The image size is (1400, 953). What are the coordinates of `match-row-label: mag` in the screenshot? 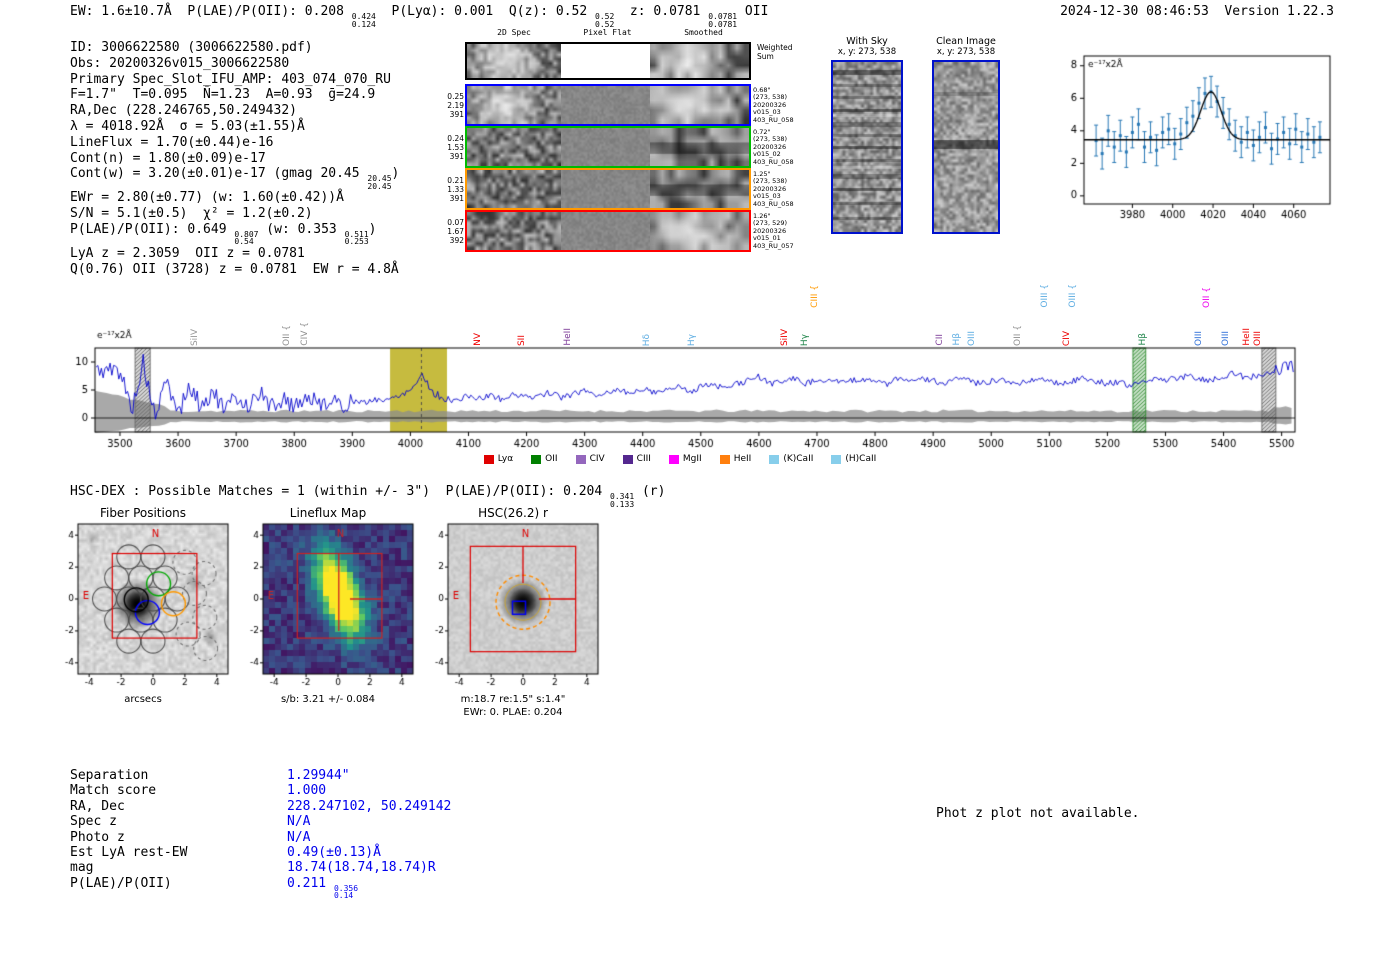 It's located at (82, 868).